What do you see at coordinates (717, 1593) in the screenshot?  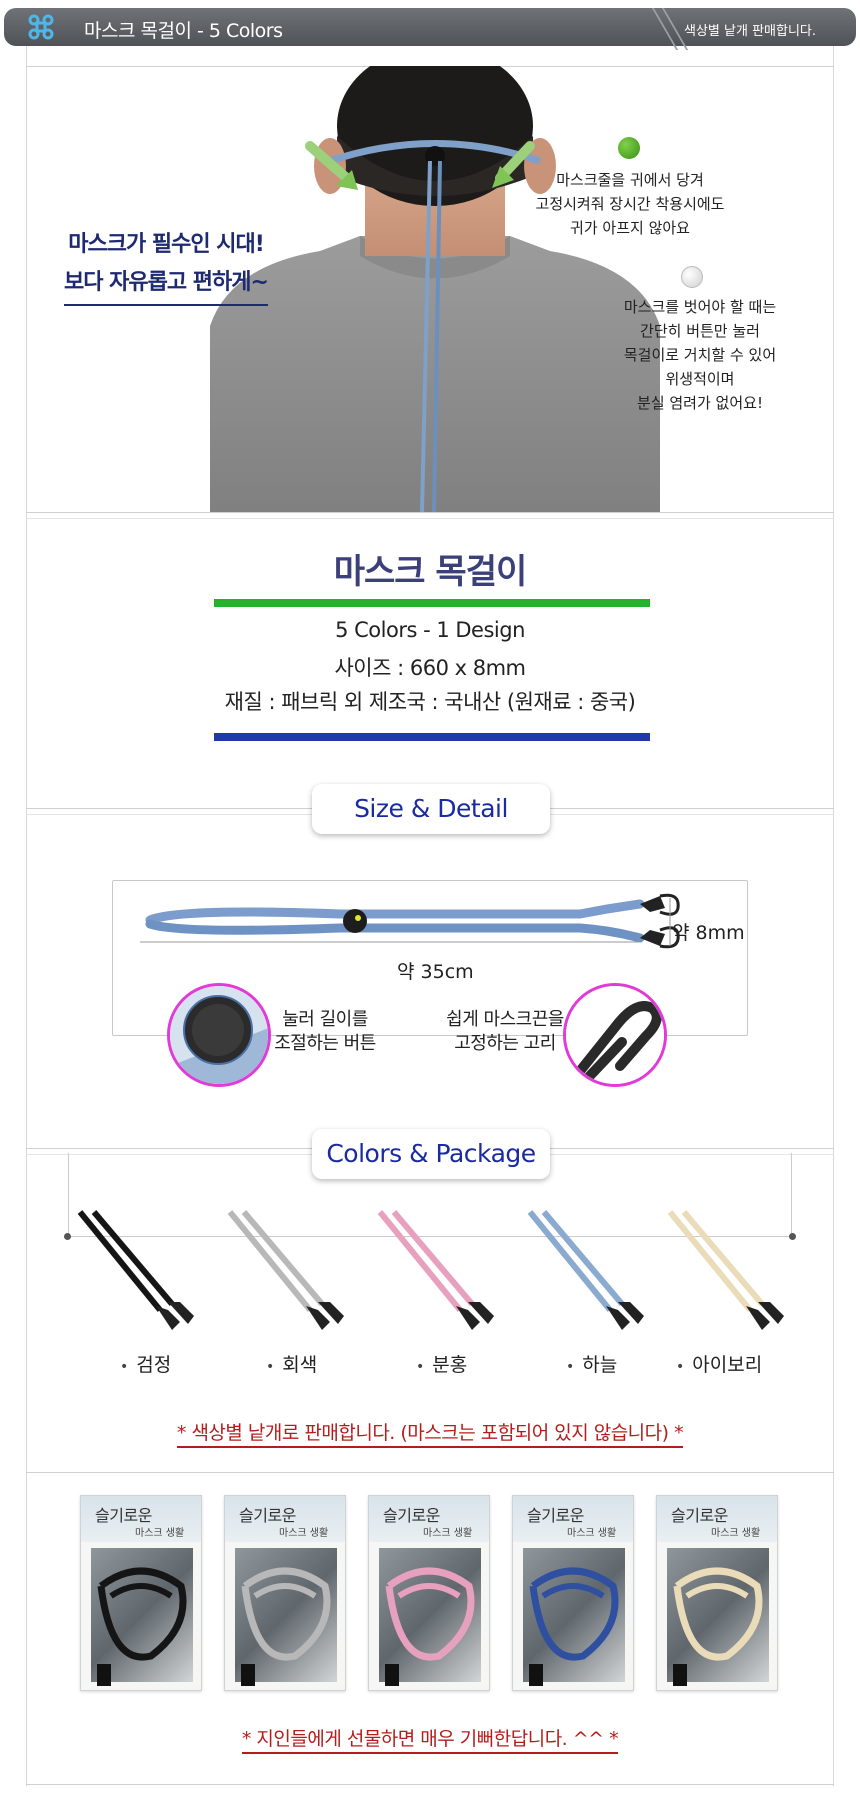 I see `package-ivory: 슬기로운 마스크 생활` at bounding box center [717, 1593].